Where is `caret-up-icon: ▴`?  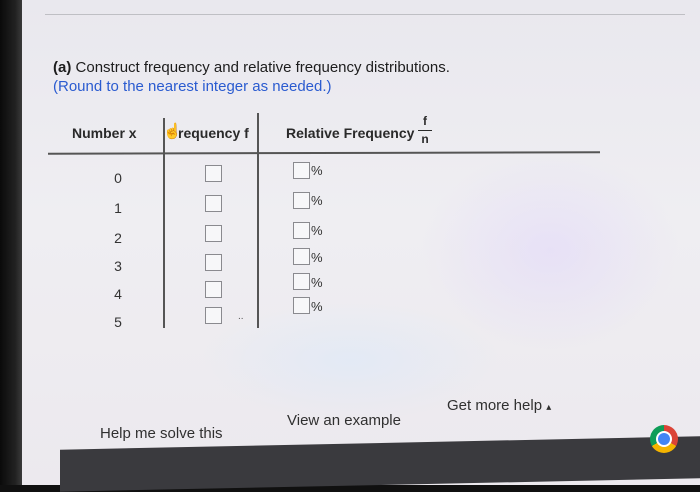
caret-up-icon: ▴ is located at coordinates (549, 407).